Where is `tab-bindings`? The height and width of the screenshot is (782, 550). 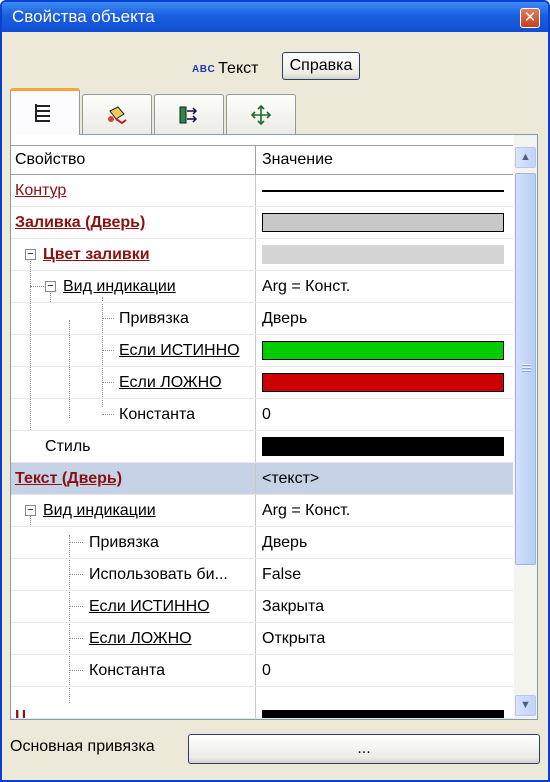 tab-bindings is located at coordinates (189, 114).